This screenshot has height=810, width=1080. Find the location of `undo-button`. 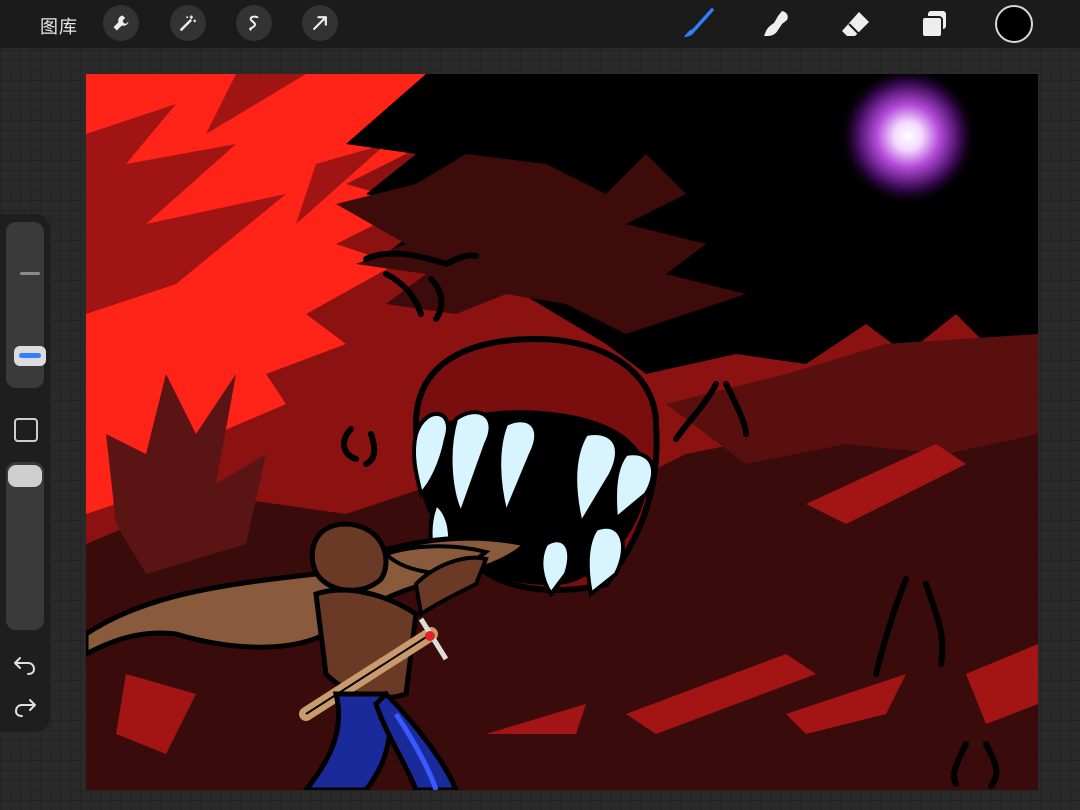

undo-button is located at coordinates (25, 665).